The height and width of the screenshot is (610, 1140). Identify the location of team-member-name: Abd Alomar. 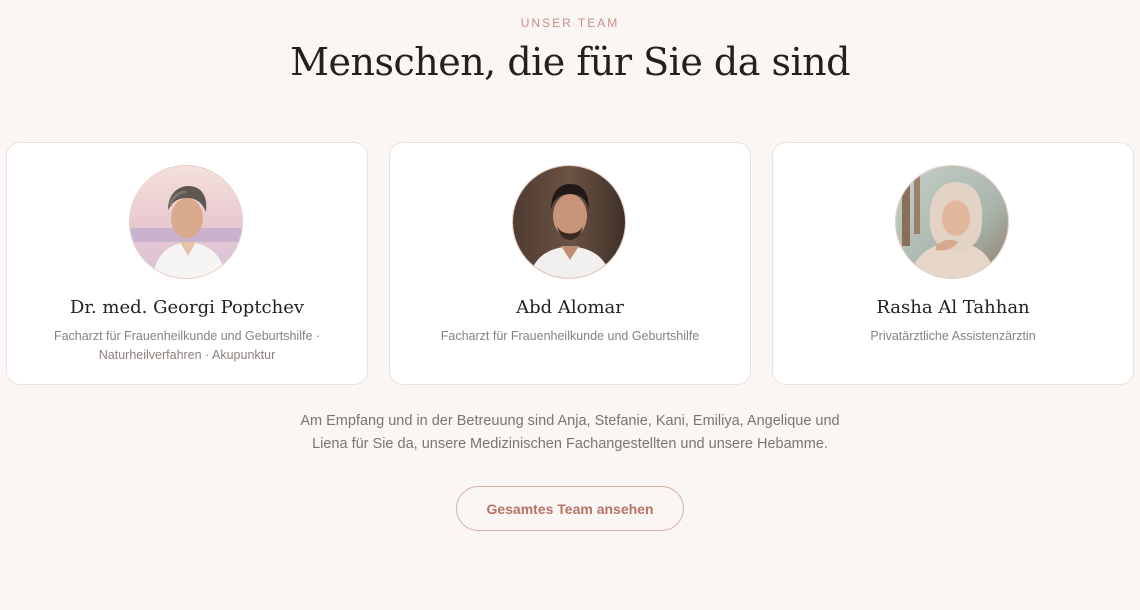
(570, 307).